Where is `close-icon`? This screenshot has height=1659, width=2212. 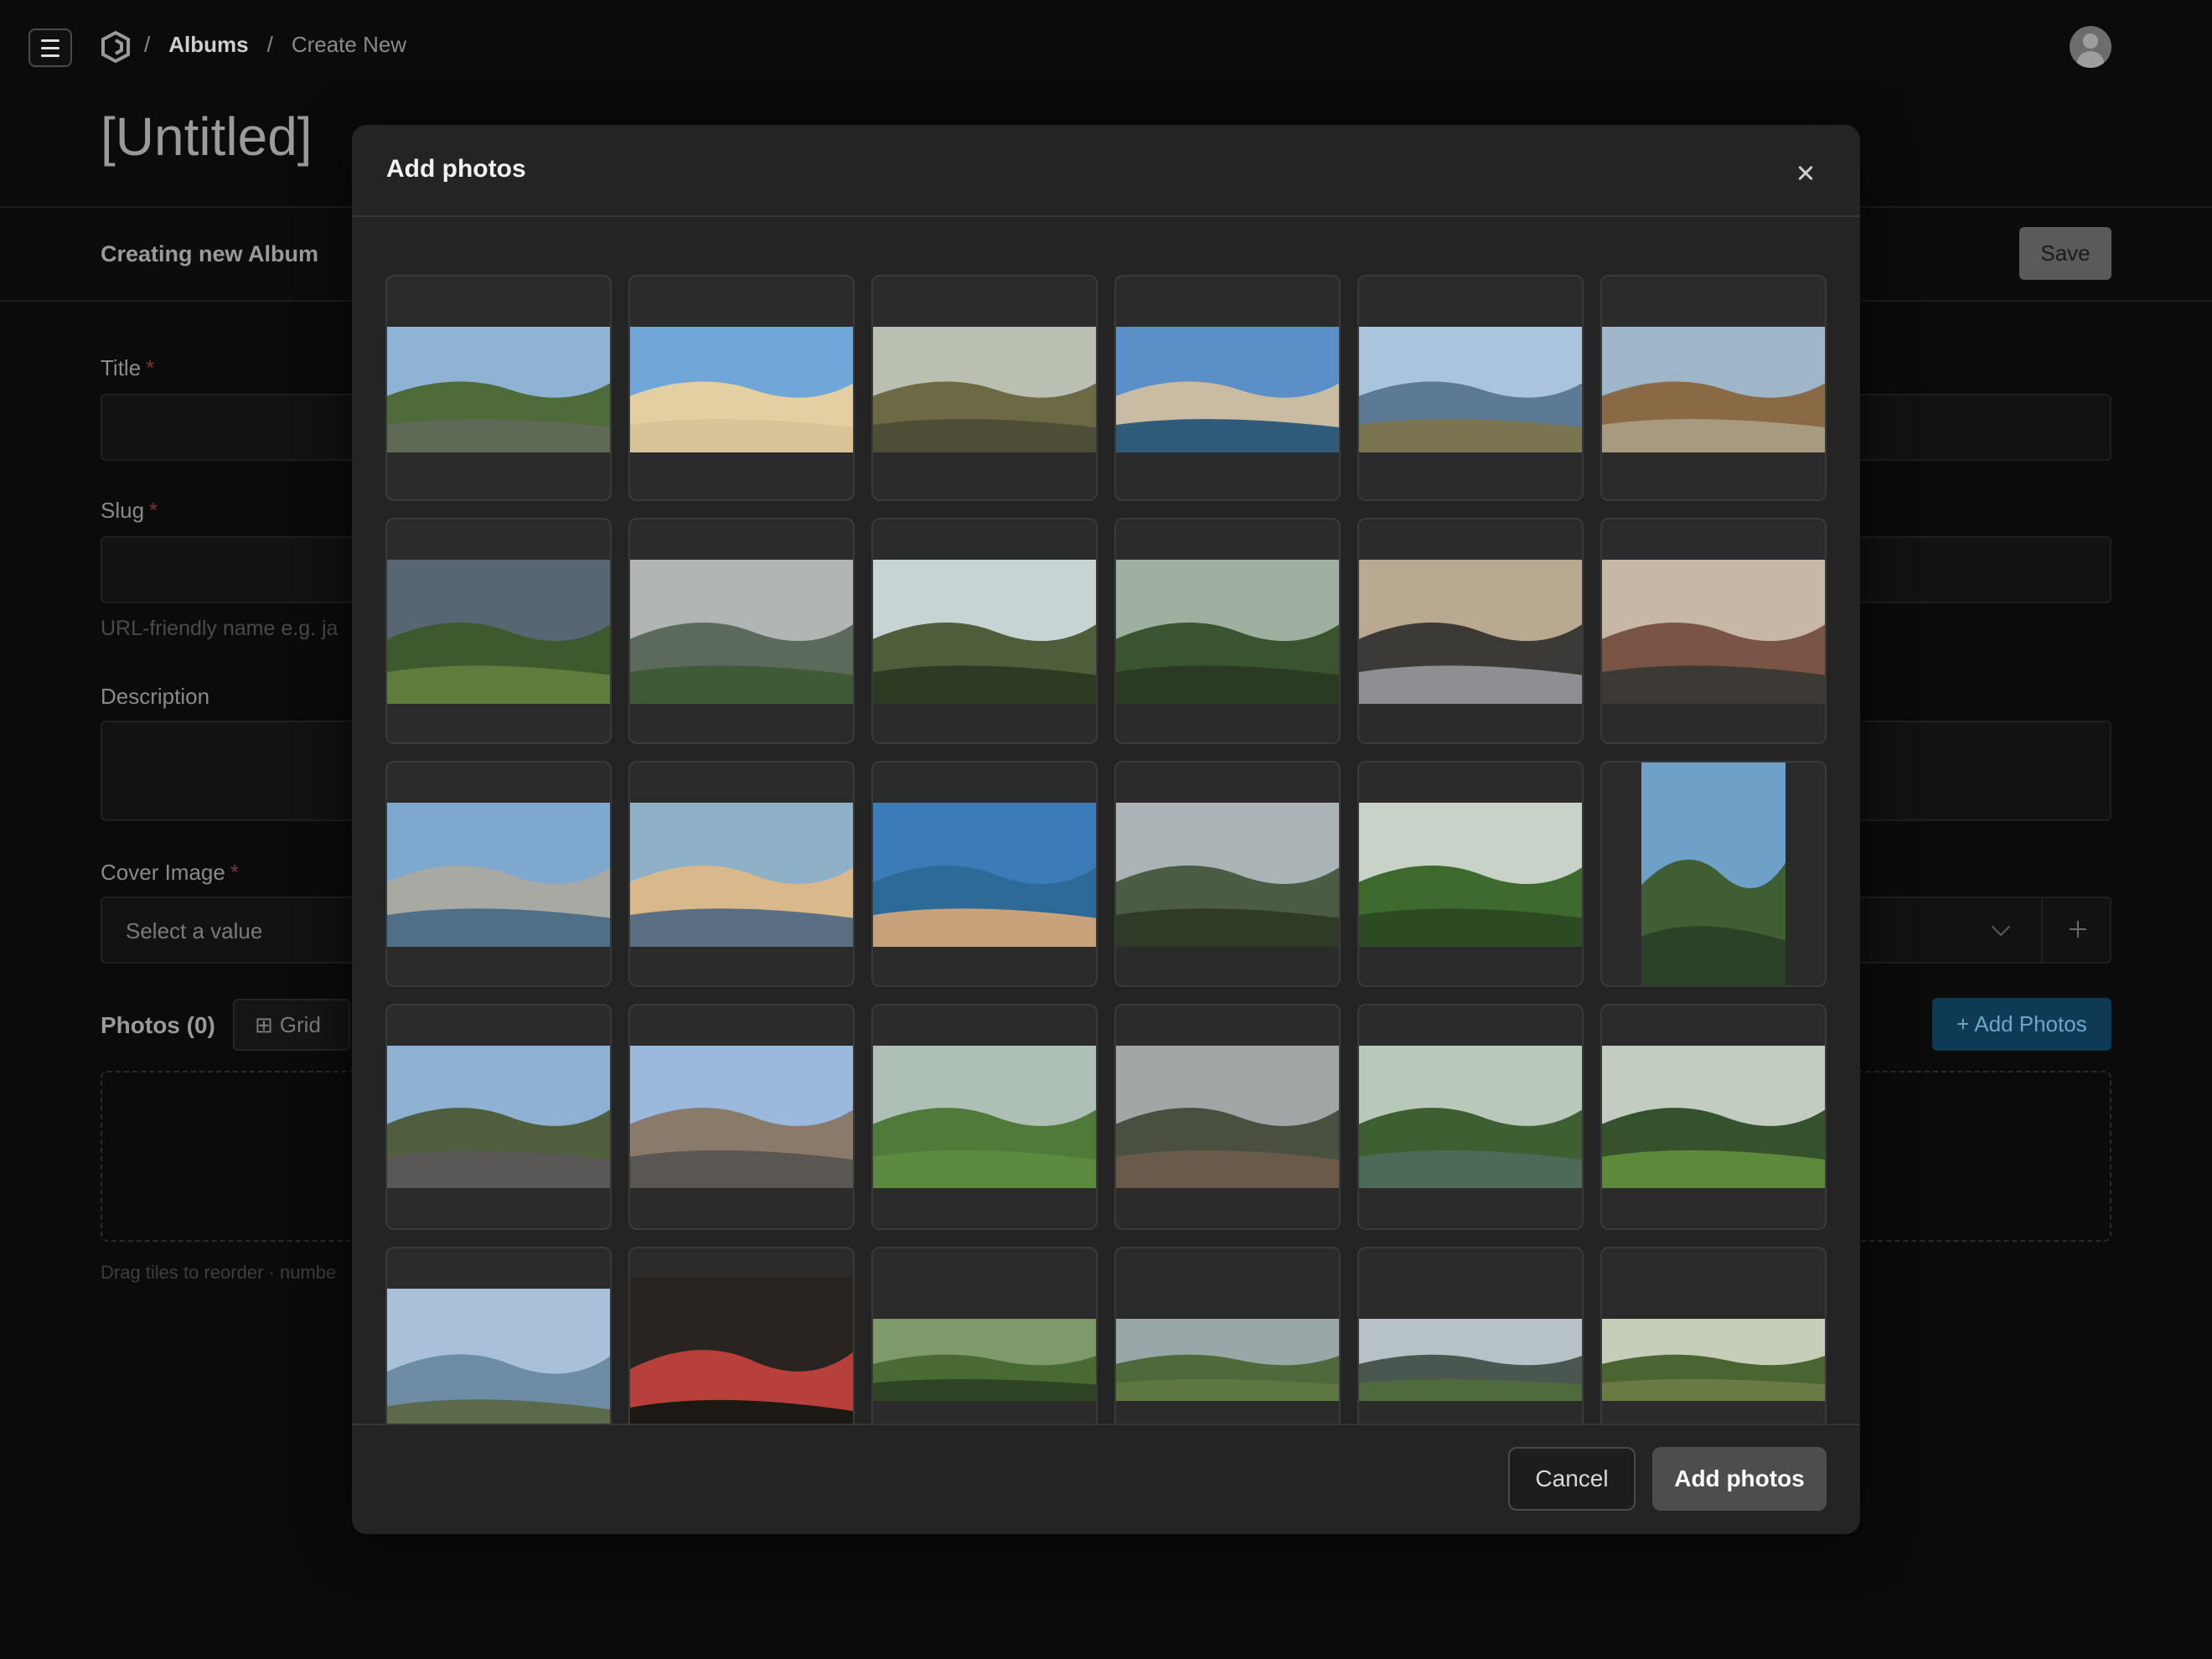 close-icon is located at coordinates (1805, 172).